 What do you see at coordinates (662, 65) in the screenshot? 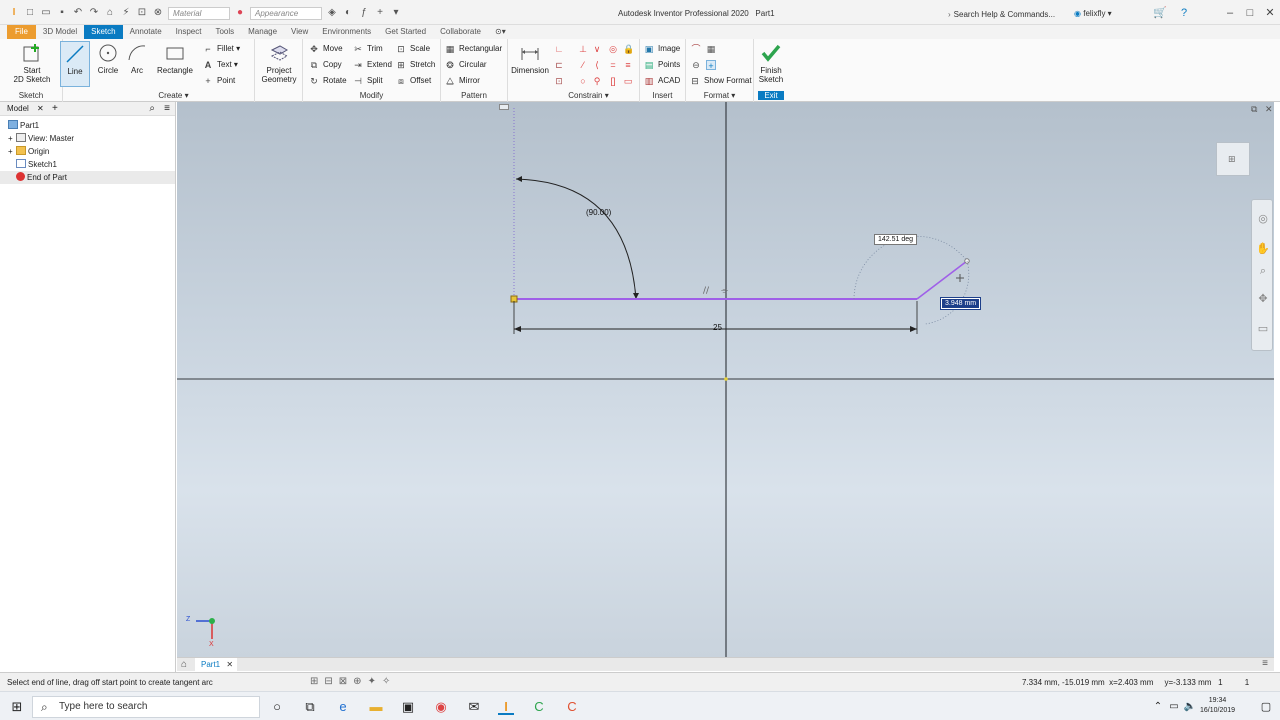
I see `points-button: ▤ Points` at bounding box center [662, 65].